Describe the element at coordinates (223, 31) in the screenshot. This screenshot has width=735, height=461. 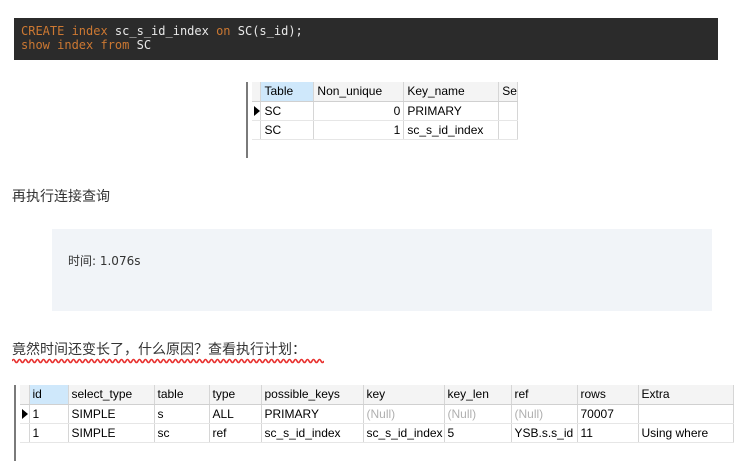
I see `code-keyword: on` at that location.